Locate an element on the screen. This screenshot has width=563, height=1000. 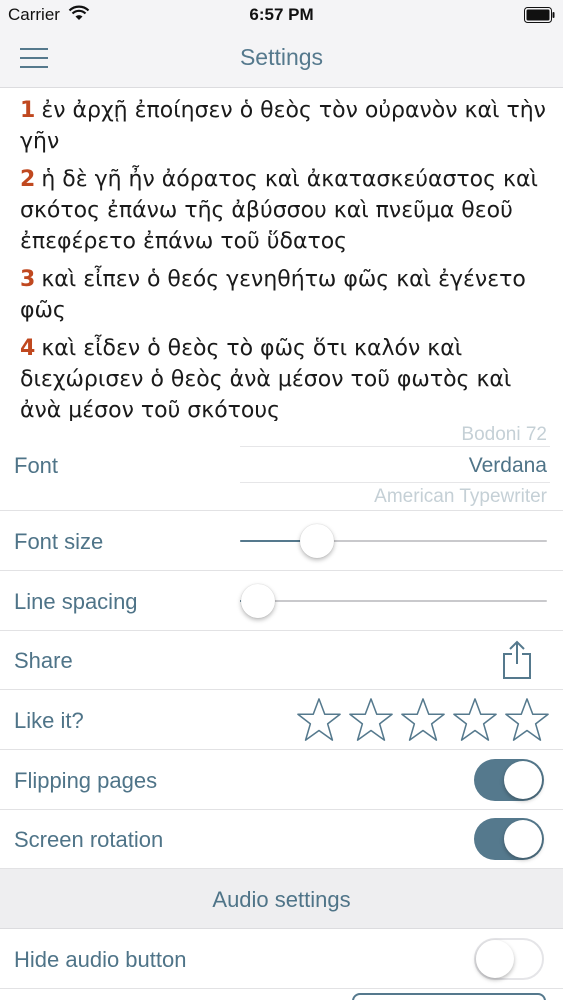
audio-settings-header: Audio settings is located at coordinates (281, 899).